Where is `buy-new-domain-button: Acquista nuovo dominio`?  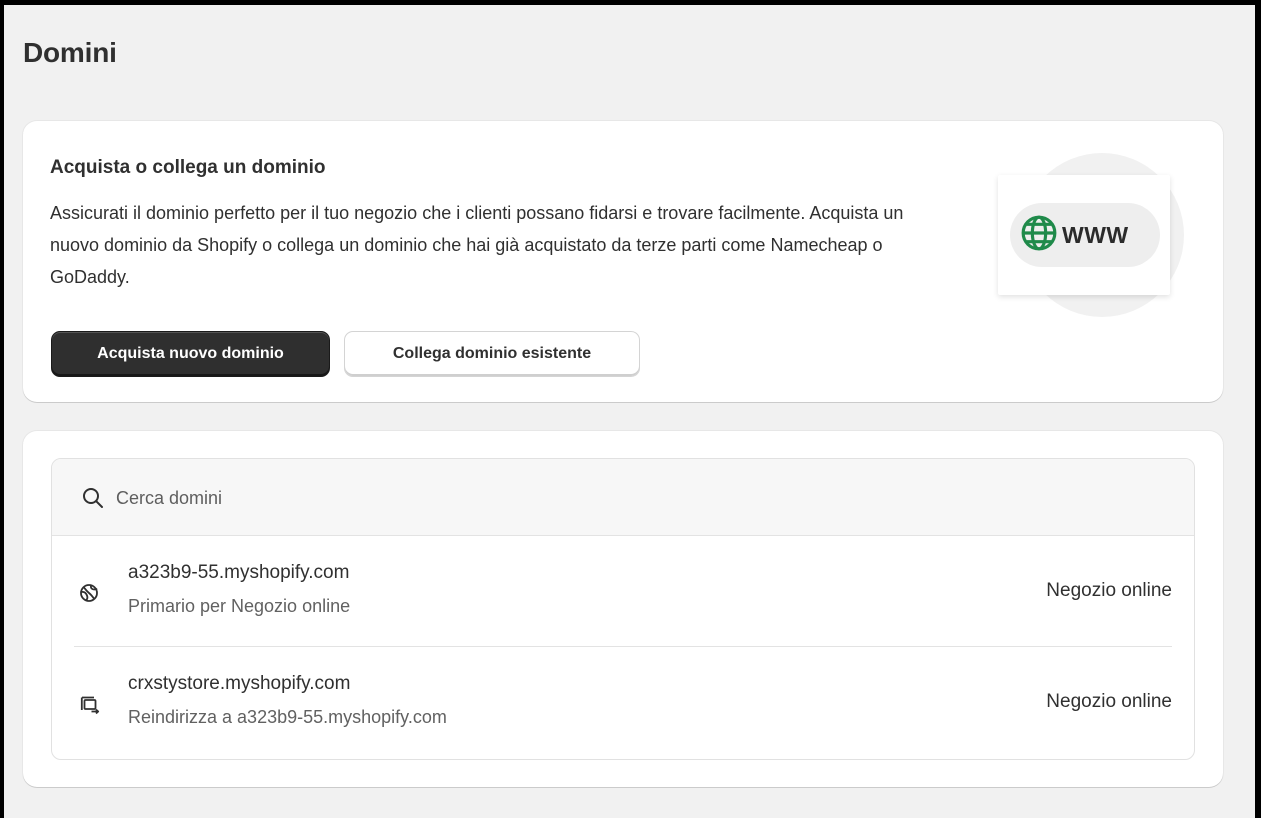 buy-new-domain-button: Acquista nuovo dominio is located at coordinates (190, 354).